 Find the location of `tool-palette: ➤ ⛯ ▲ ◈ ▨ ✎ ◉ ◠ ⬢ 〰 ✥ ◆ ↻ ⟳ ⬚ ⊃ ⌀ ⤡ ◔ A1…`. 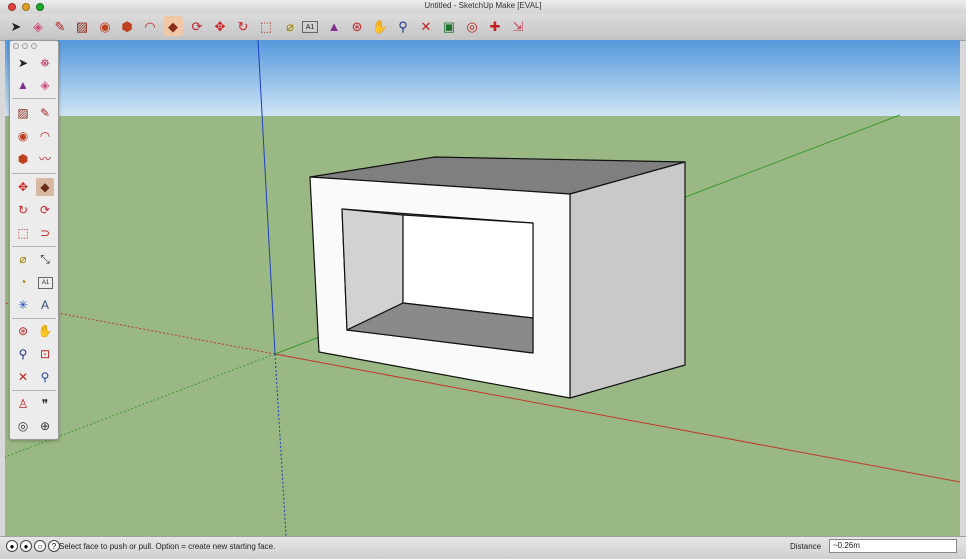

tool-palette: ➤ ⛯ ▲ ◈ ▨ ✎ ◉ ◠ ⬢ 〰 ✥ ◆ ↻ ⟳ ⬚ ⊃ ⌀ ⤡ ◔ A1… is located at coordinates (34, 240).